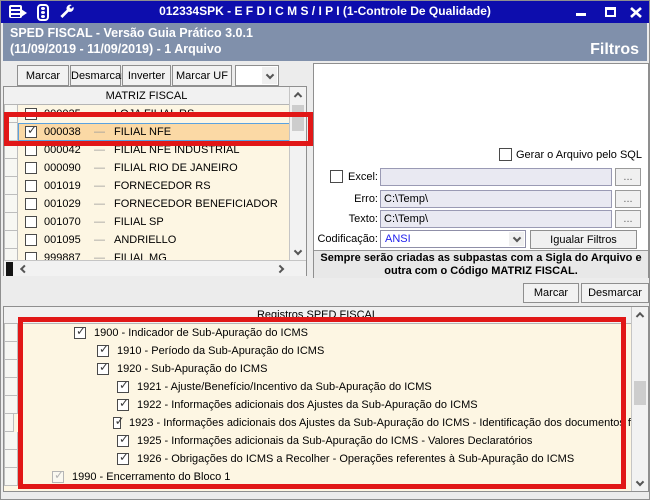  Describe the element at coordinates (151, 477) in the screenshot. I see `tree-item-label: 1990 - Encerramento do Bloco 1` at that location.